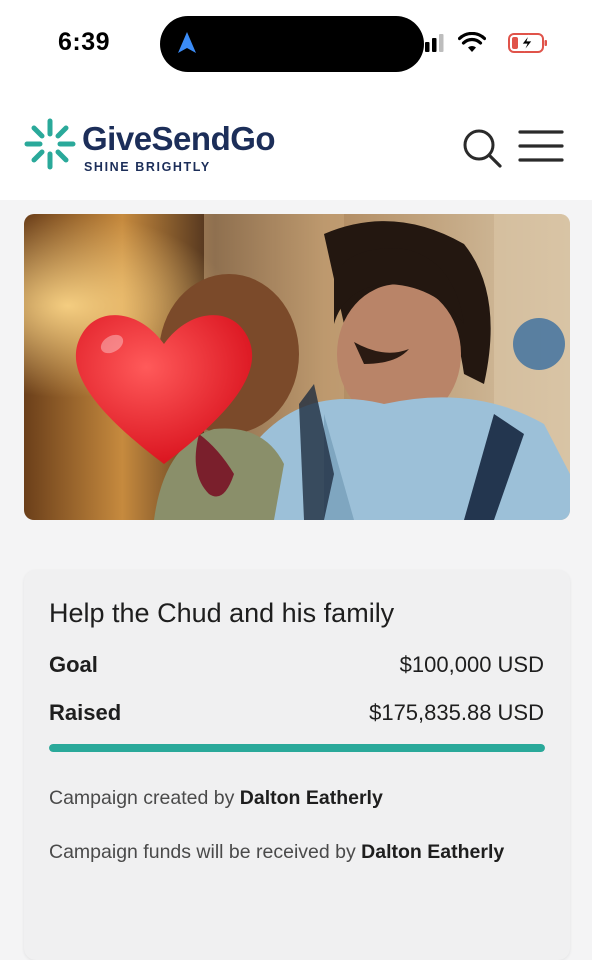 Image resolution: width=592 pixels, height=960 pixels. I want to click on campaign-creator-line: Campaign created by Dalton Eatherly, so click(284, 798).